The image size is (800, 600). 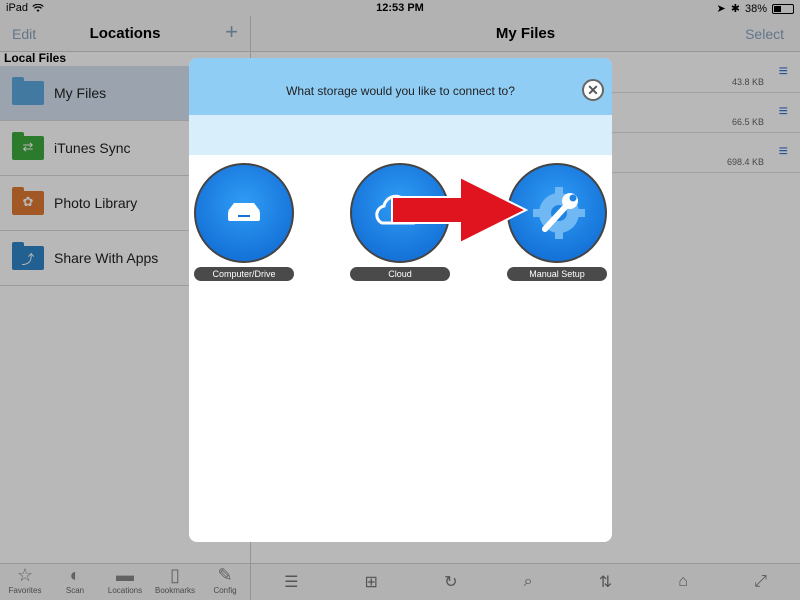 I want to click on option-label: Manual Setup, so click(x=557, y=274).